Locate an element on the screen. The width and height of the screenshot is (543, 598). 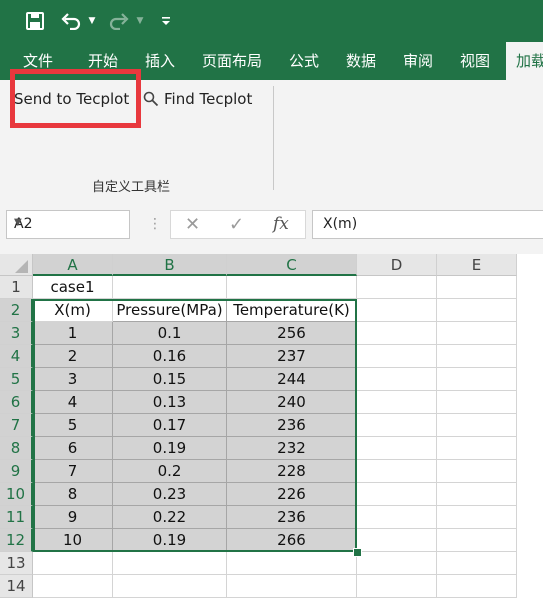
row-header-8: 8 is located at coordinates (16, 448).